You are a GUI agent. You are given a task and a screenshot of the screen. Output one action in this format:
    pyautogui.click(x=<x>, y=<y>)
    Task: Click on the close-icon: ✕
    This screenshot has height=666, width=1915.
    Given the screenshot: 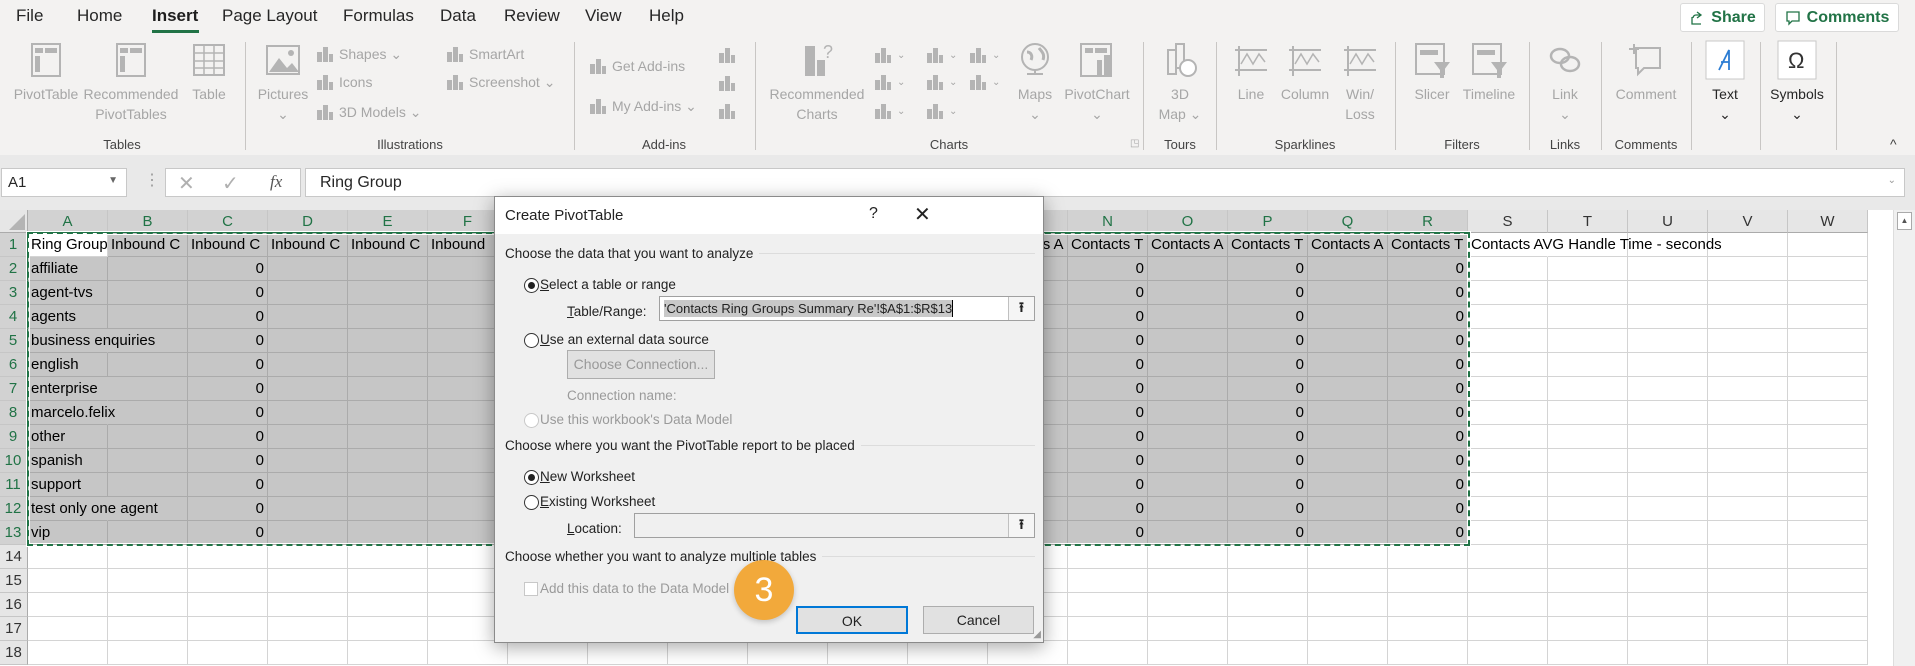 What is the action you would take?
    pyautogui.click(x=922, y=214)
    